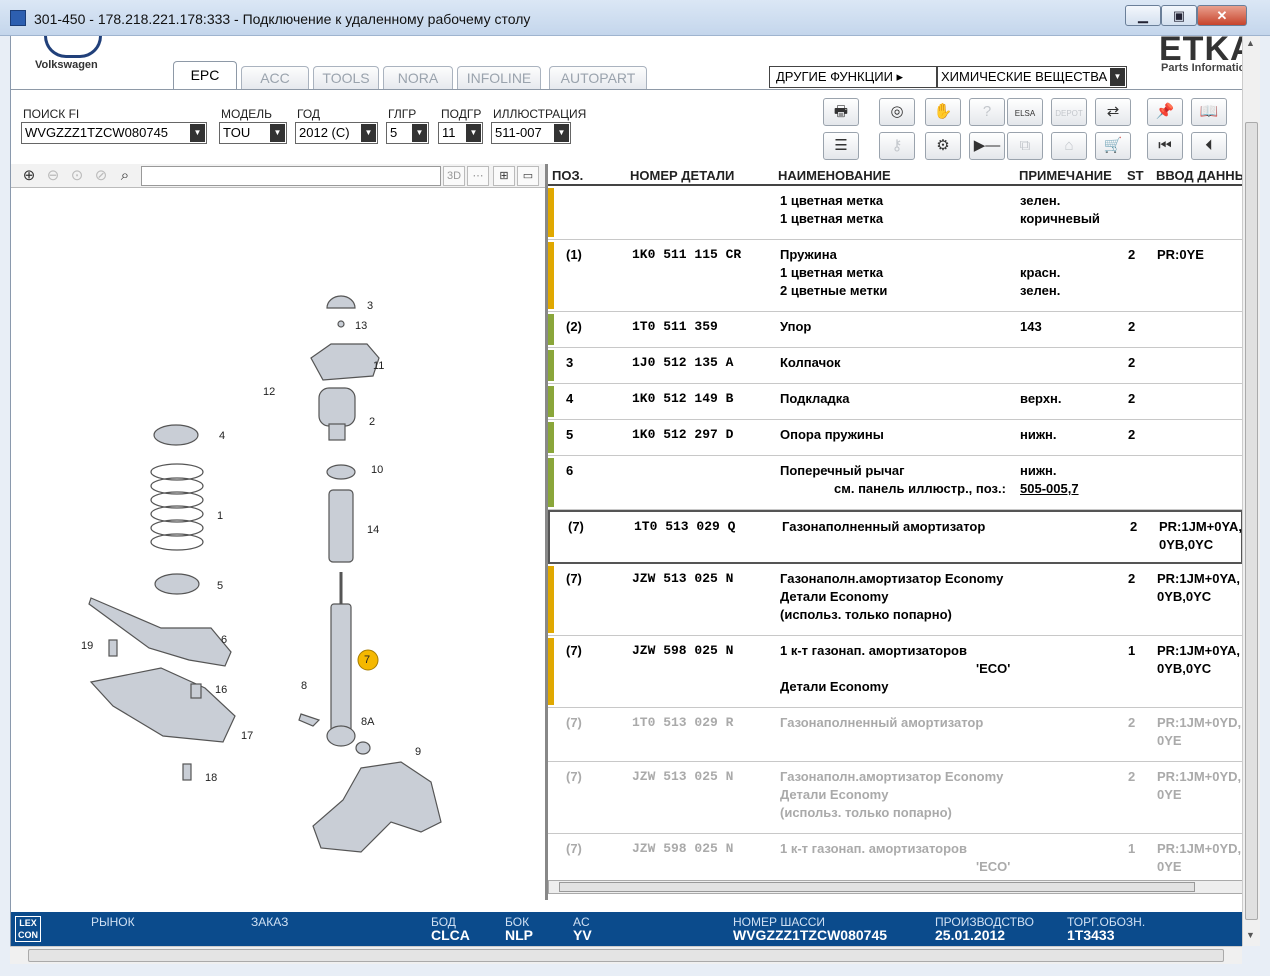  I want to click on close-button: ✕, so click(1222, 15).